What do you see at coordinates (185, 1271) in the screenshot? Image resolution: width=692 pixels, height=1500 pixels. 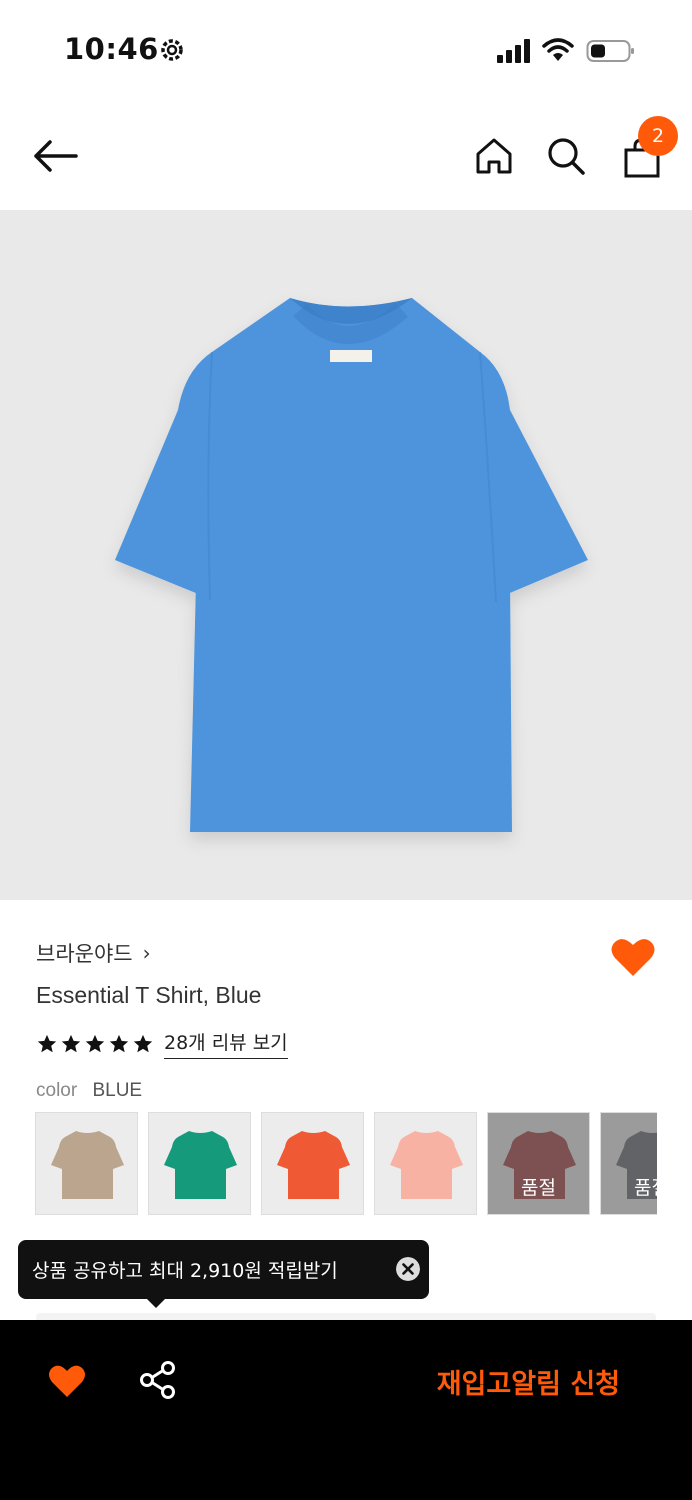 I see `tooltip-text: 상품 공유하고 최대 2,910원 적립받기` at bounding box center [185, 1271].